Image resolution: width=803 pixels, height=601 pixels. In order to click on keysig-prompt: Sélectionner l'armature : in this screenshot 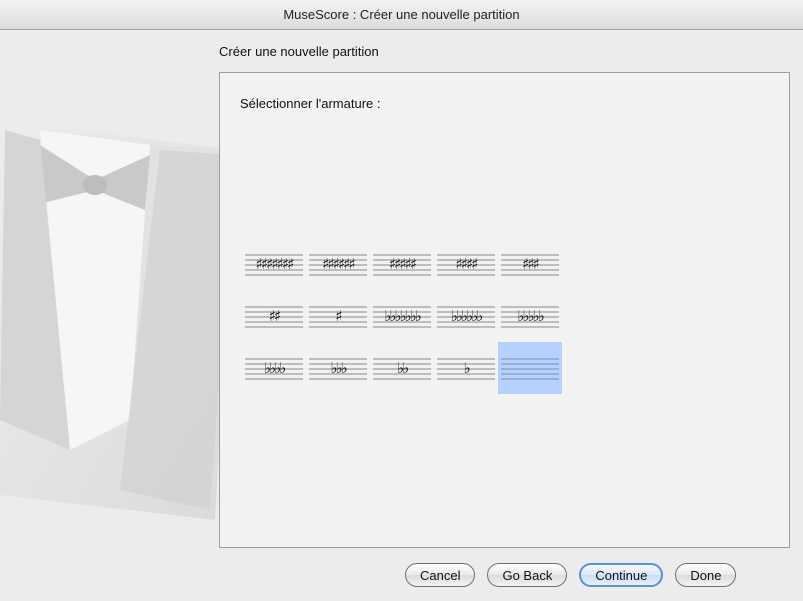, I will do `click(310, 103)`.